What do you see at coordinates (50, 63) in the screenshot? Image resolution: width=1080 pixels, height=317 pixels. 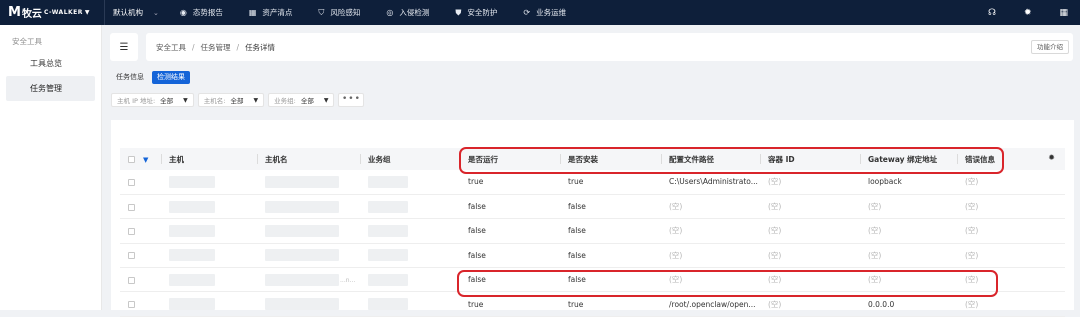 I see `sidebar-item-tool-overview: 工具总览` at bounding box center [50, 63].